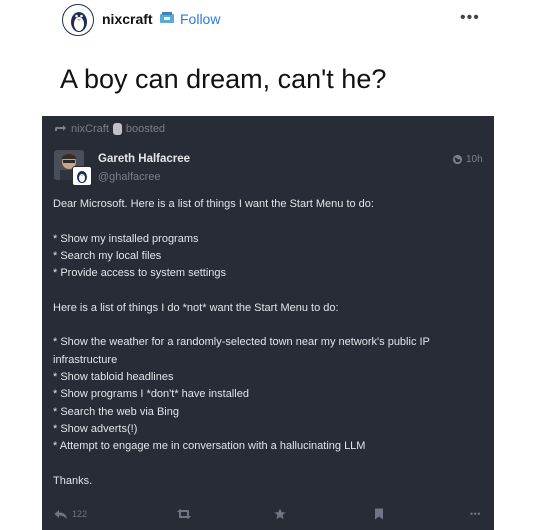 This screenshot has height=530, width=540. What do you see at coordinates (113, 376) in the screenshot?
I see `list-item: * Show tabloid headlines` at bounding box center [113, 376].